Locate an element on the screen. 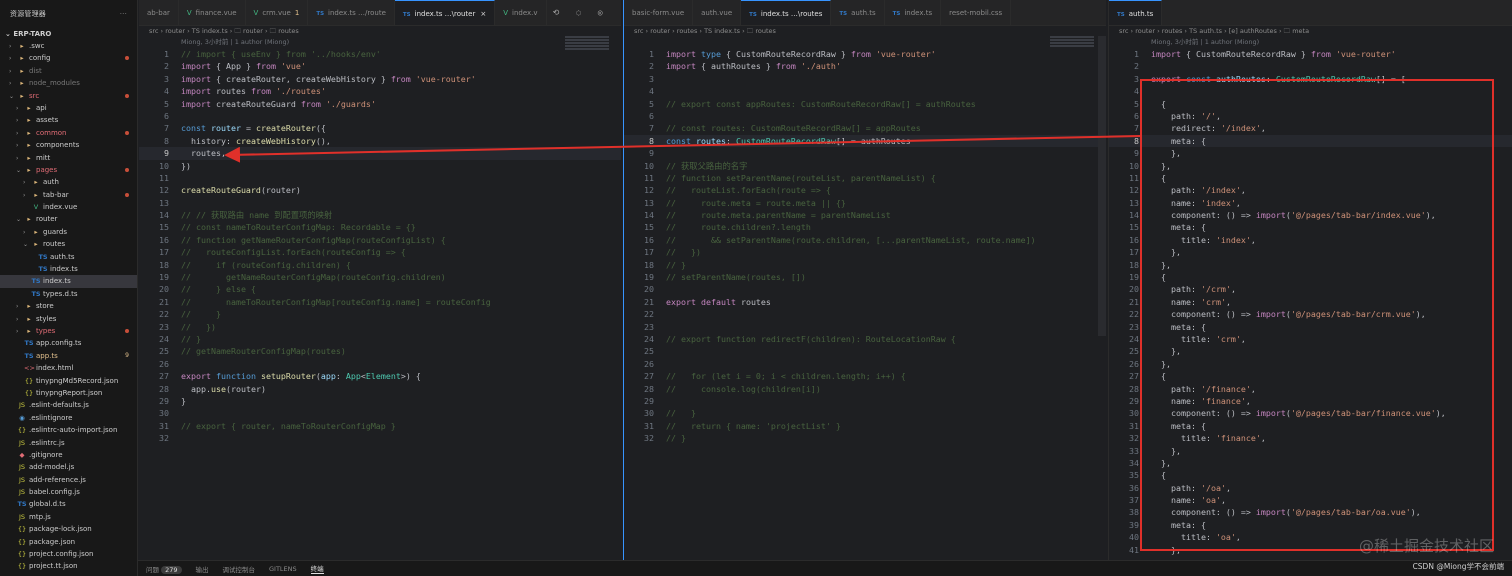 This screenshot has height=576, width=1512. code-line: 24 // } is located at coordinates (380, 339).